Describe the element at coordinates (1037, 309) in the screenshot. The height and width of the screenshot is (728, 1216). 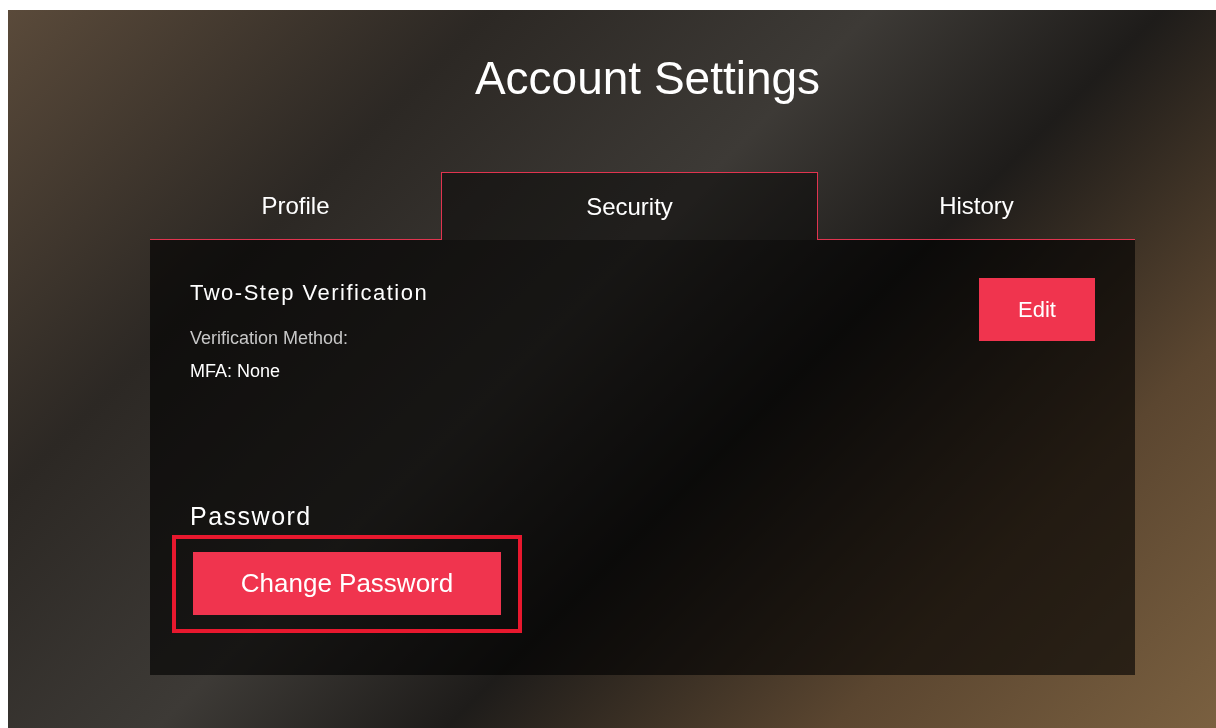
I see `edit-button: Edit` at that location.